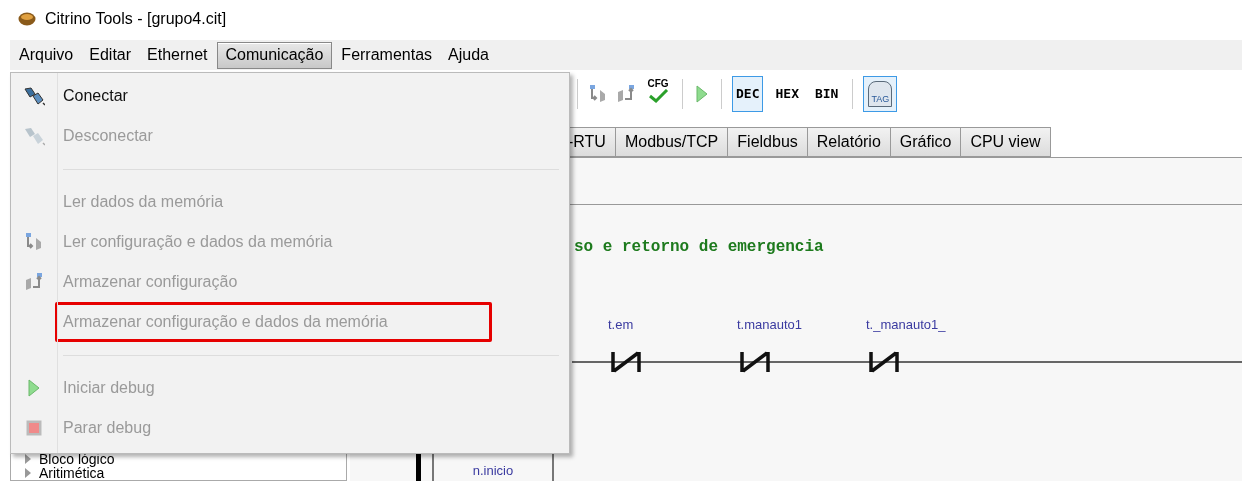 The height and width of the screenshot is (481, 1242). What do you see at coordinates (925, 142) in the screenshot?
I see `tab: Gráfico` at bounding box center [925, 142].